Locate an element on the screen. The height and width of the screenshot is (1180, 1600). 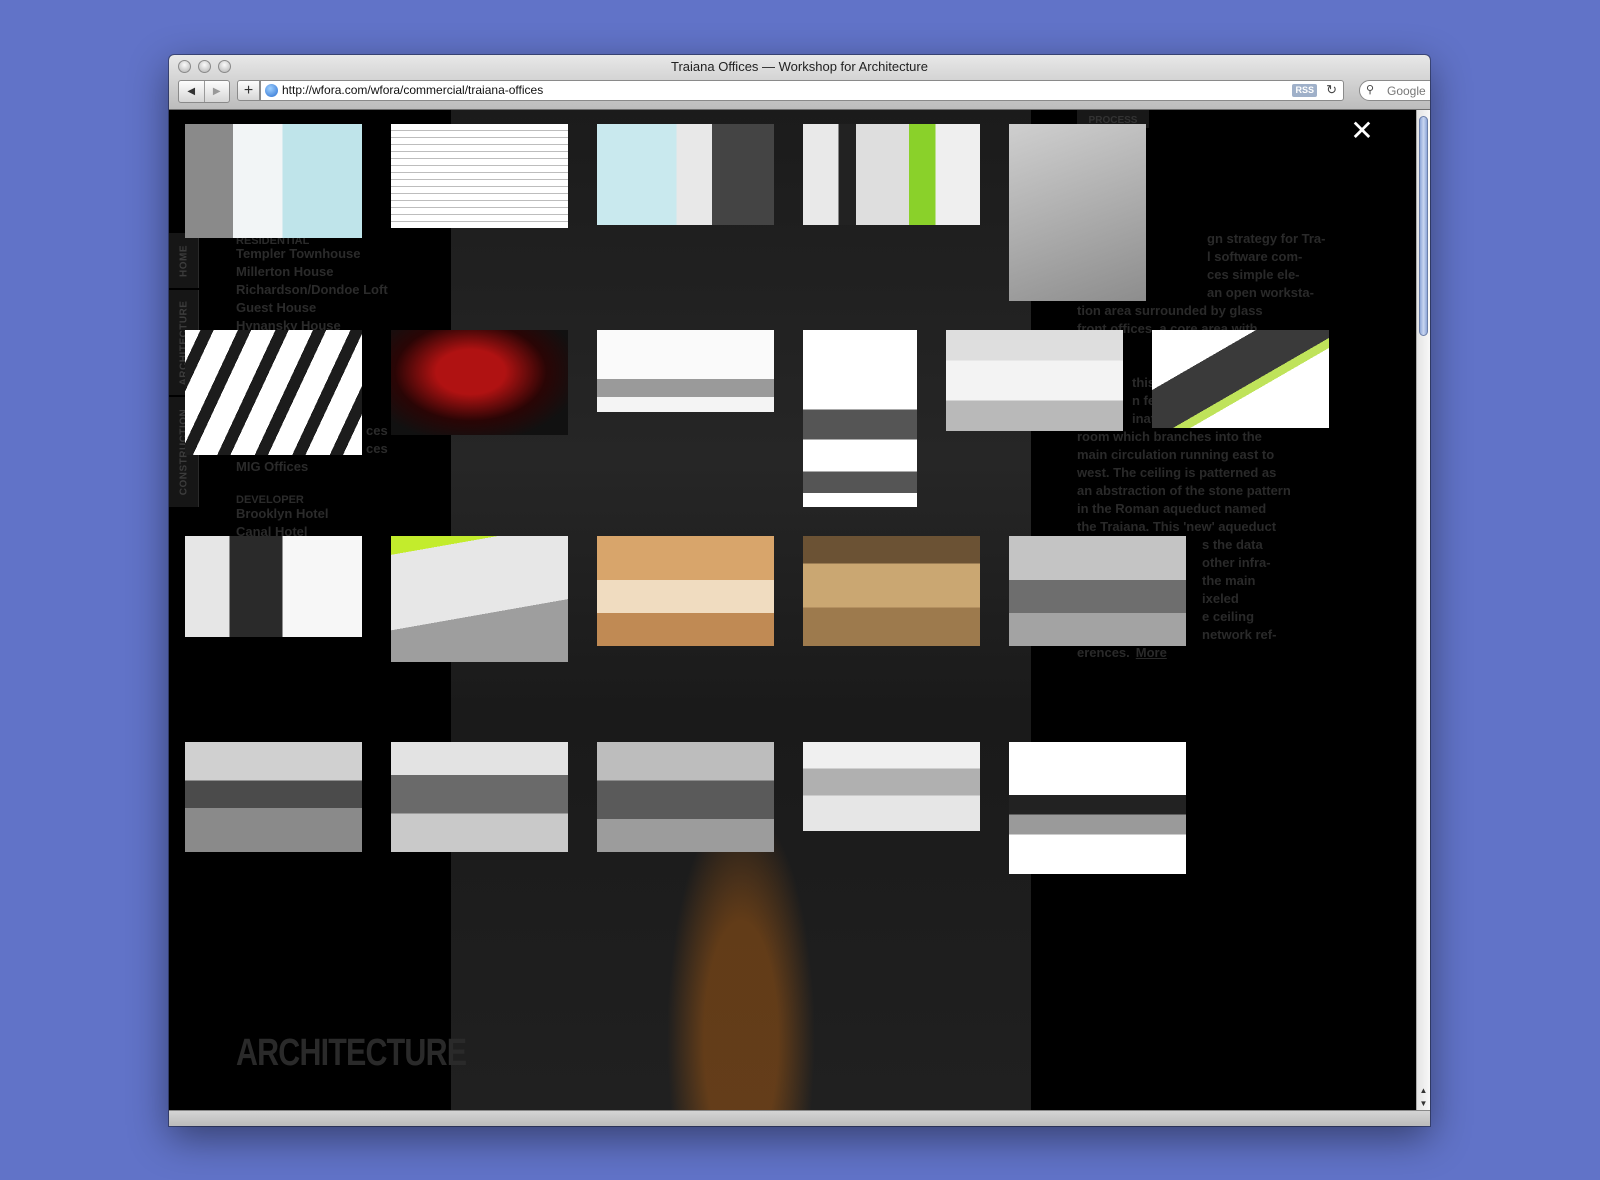
menu-item: Millerton House is located at coordinates (285, 272).